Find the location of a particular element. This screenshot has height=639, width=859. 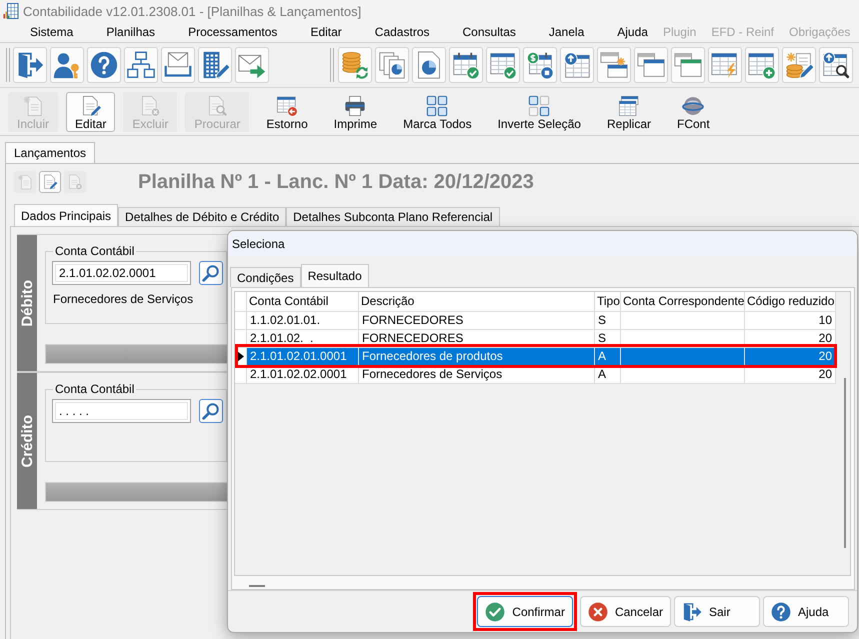

calendar-dollar-icon is located at coordinates (540, 65).